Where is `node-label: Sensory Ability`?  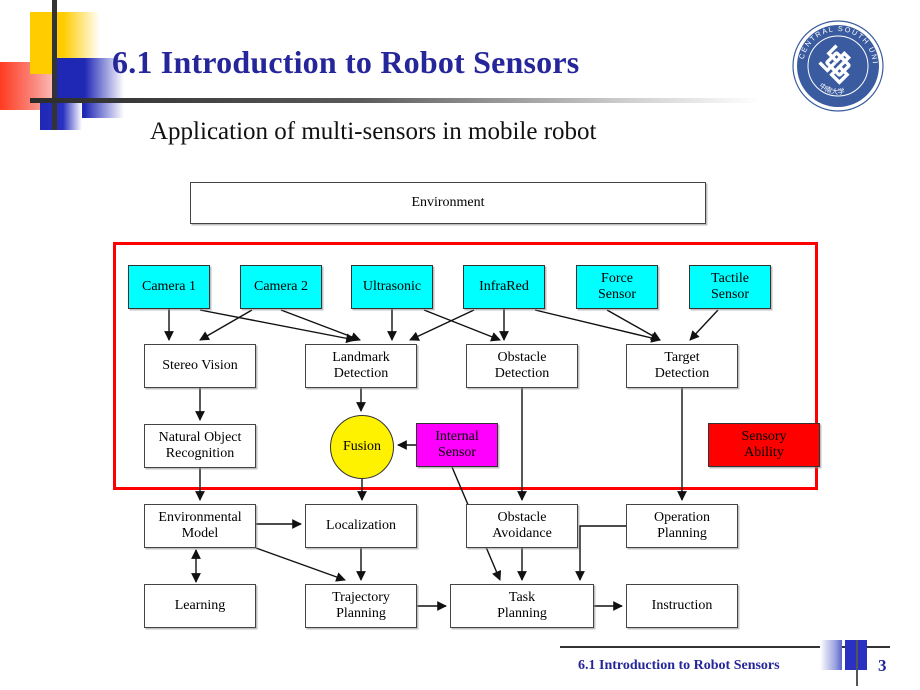 node-label: Sensory Ability is located at coordinates (764, 444).